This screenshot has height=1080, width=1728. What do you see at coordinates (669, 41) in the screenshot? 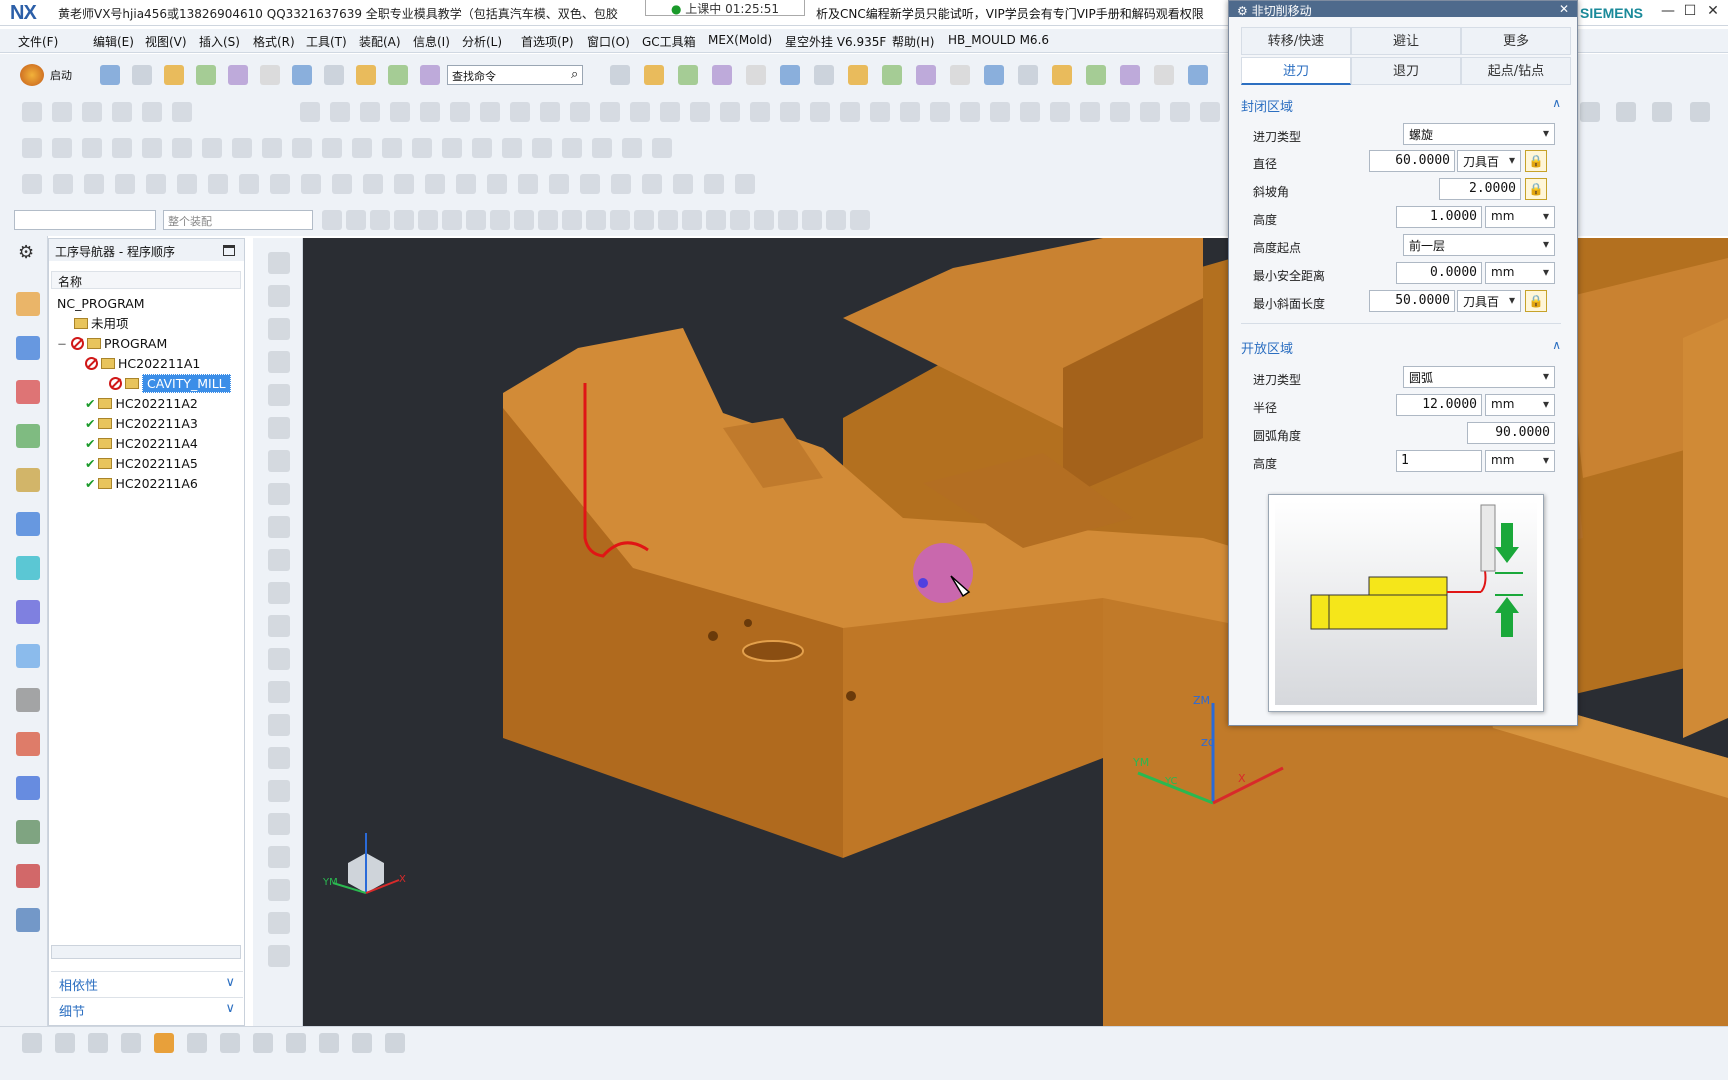
I see `menu-item: GC工具箱` at bounding box center [669, 41].